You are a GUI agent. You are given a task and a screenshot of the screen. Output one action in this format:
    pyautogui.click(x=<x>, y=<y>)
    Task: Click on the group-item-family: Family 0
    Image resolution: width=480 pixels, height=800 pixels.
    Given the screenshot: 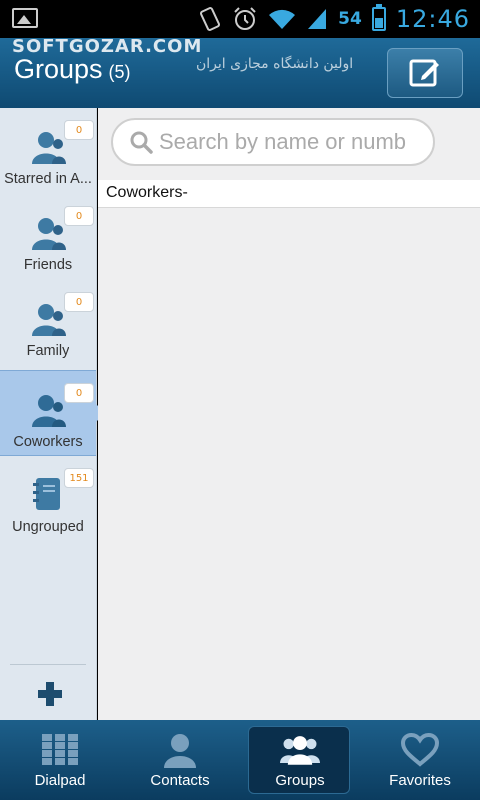 What is the action you would take?
    pyautogui.click(x=48, y=323)
    